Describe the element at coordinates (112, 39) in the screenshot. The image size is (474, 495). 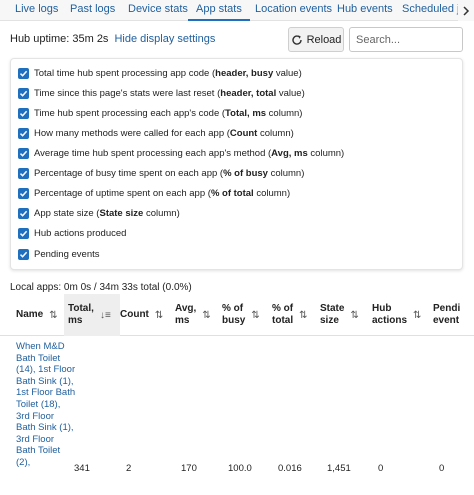
I see `hub-uptime: Hub uptime: 35m 2s Hide display settings` at that location.